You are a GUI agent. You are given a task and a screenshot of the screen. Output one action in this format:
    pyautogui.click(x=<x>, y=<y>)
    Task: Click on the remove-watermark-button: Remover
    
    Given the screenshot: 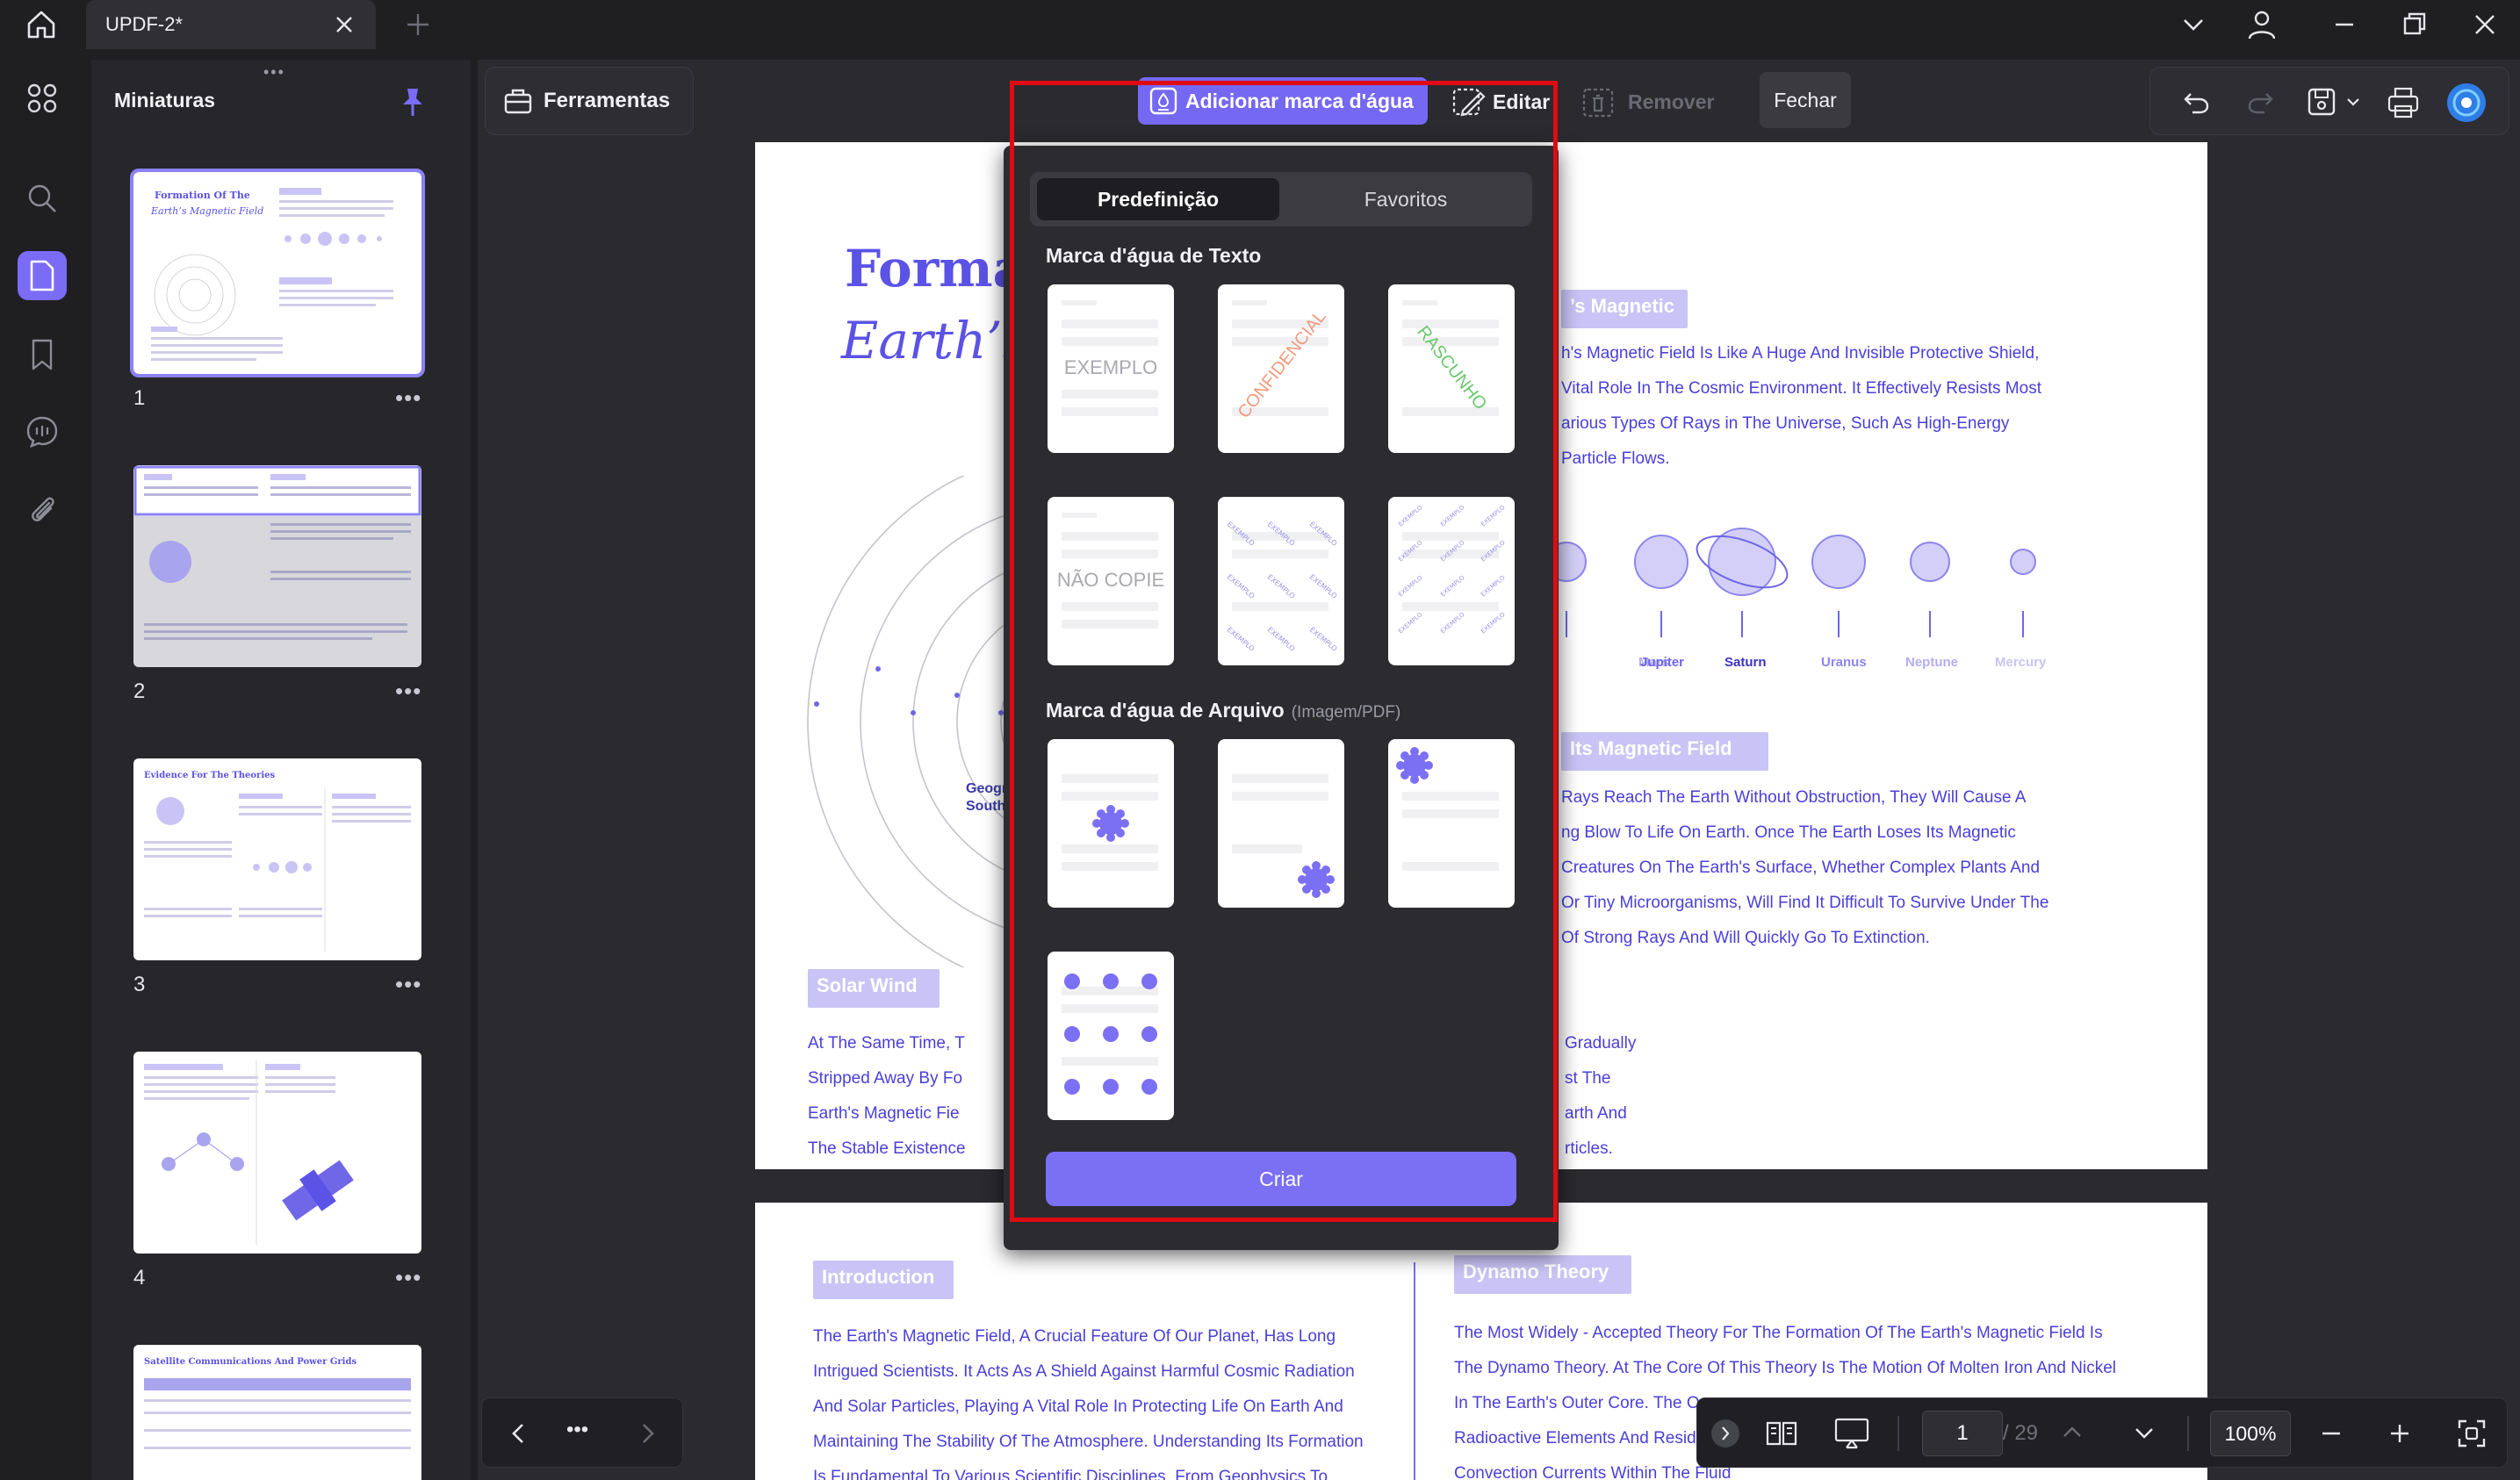 What is the action you would take?
    pyautogui.click(x=1647, y=102)
    